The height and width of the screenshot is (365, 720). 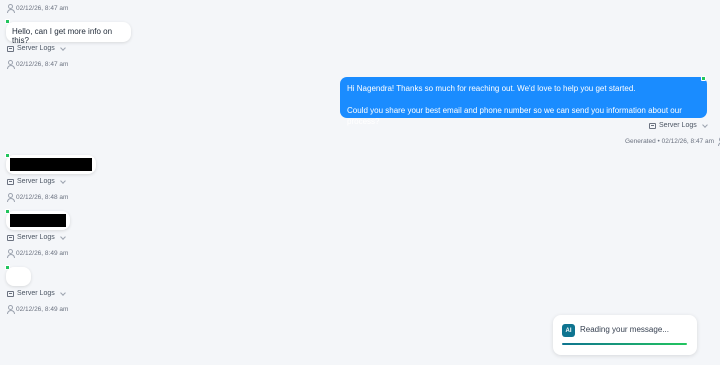 I want to click on progress-bar, so click(x=624, y=344).